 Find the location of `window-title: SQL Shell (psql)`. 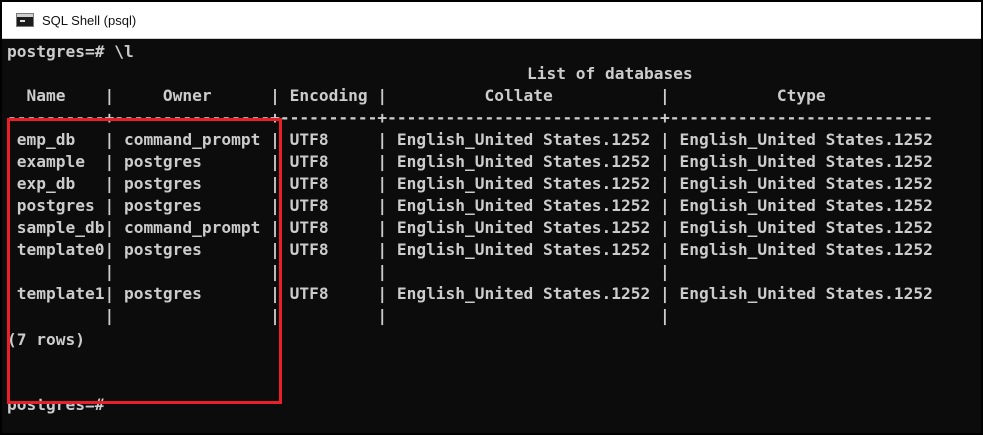

window-title: SQL Shell (psql) is located at coordinates (89, 20).